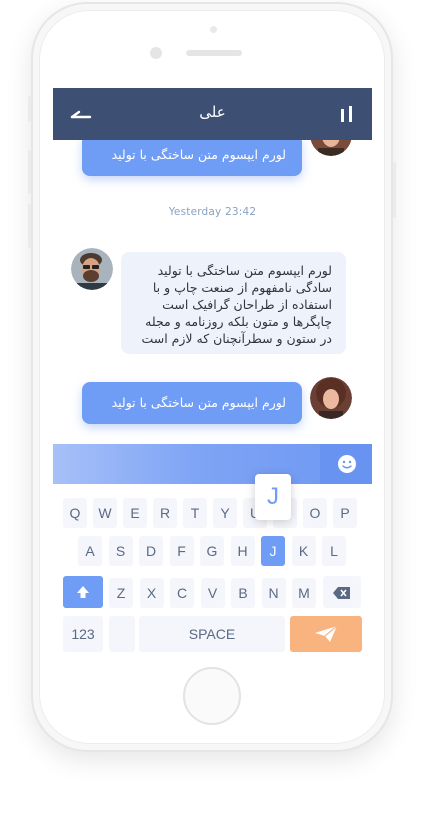 The image size is (424, 825). I want to click on key-y: Y, so click(225, 513).